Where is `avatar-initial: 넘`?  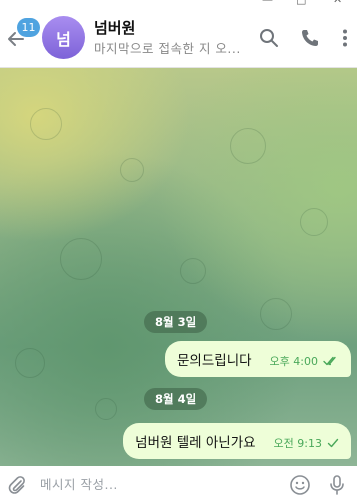 avatar-initial: 넘 is located at coordinates (63, 39).